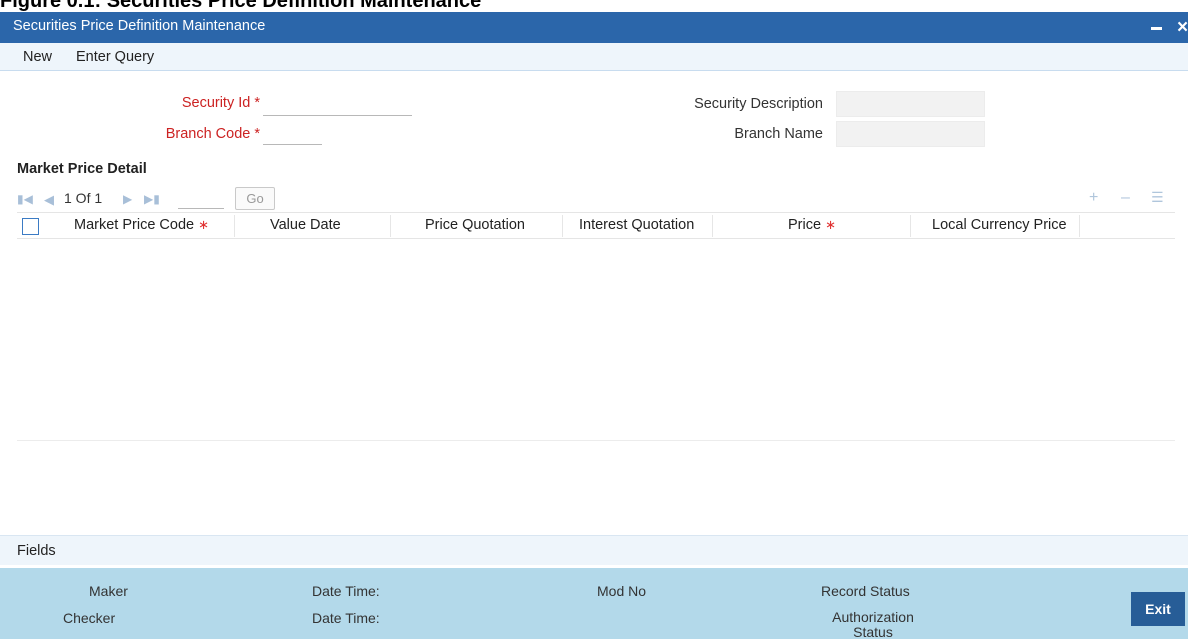 The height and width of the screenshot is (639, 1188). What do you see at coordinates (594, 550) in the screenshot?
I see `fields-bar: Fields` at bounding box center [594, 550].